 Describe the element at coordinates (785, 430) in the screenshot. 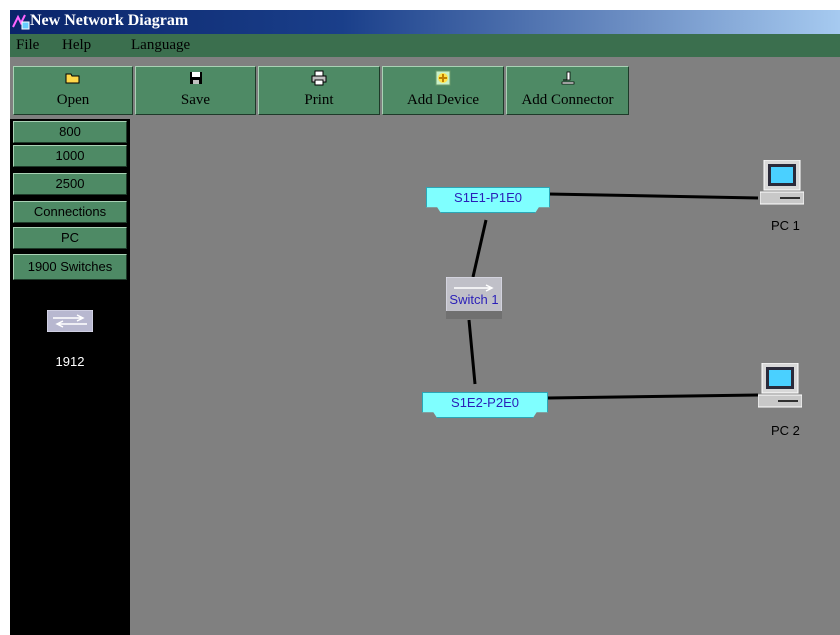

I see `pc-2-label: PC 2` at that location.